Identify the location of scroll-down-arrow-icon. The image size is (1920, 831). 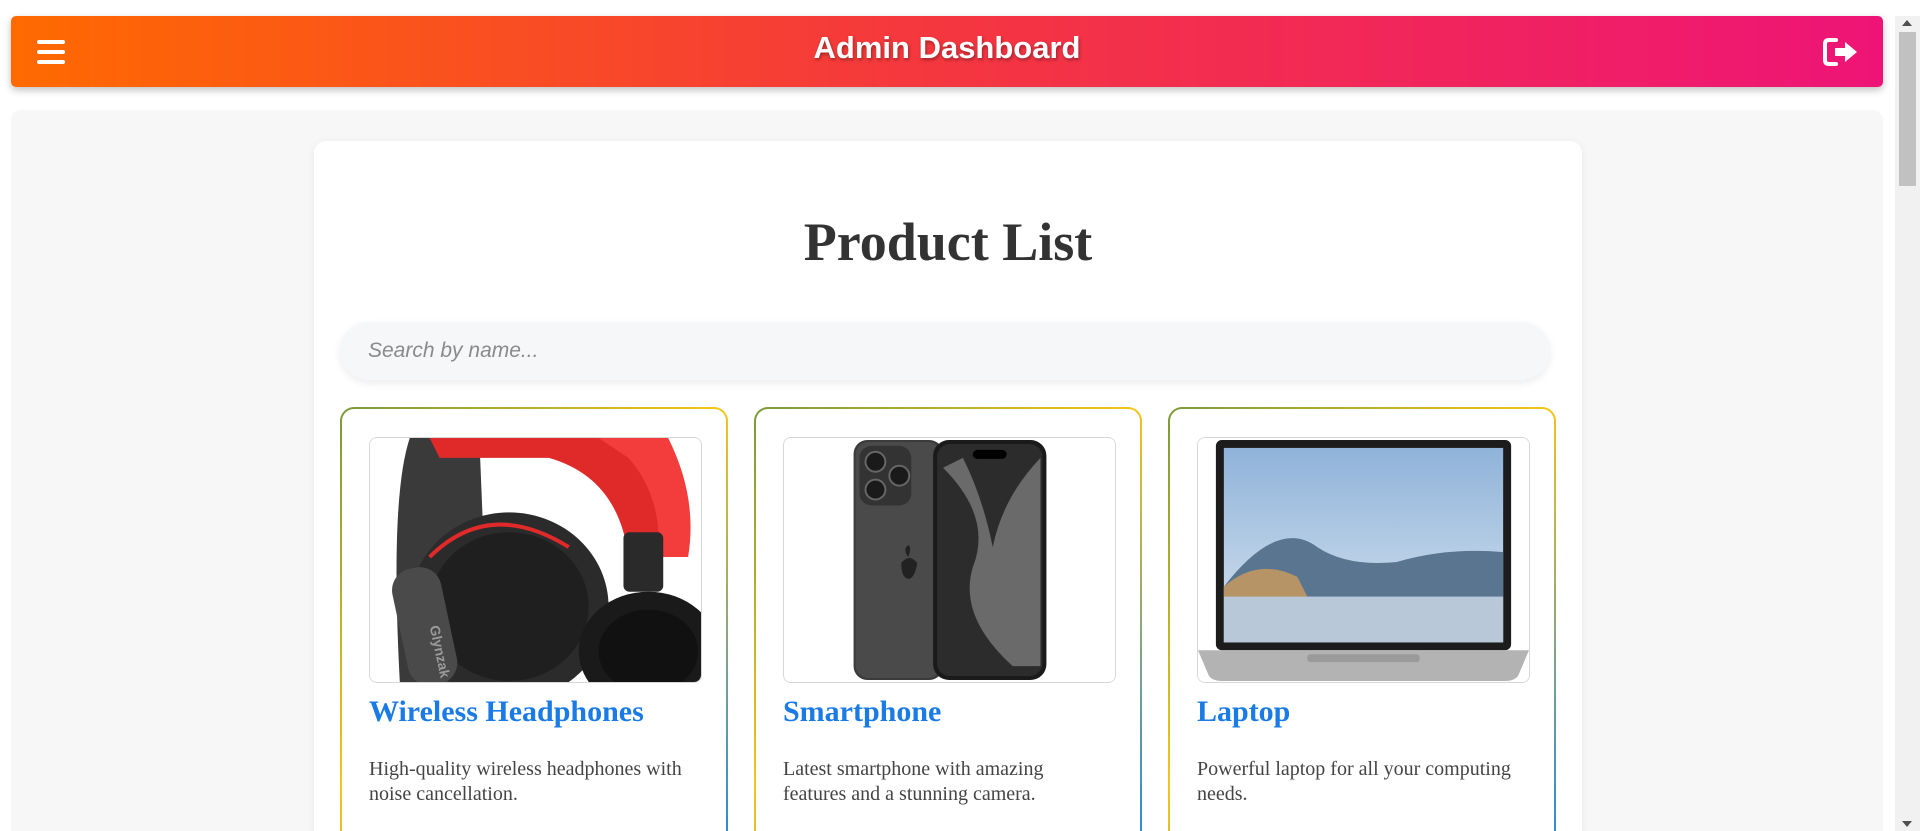
(1907, 824).